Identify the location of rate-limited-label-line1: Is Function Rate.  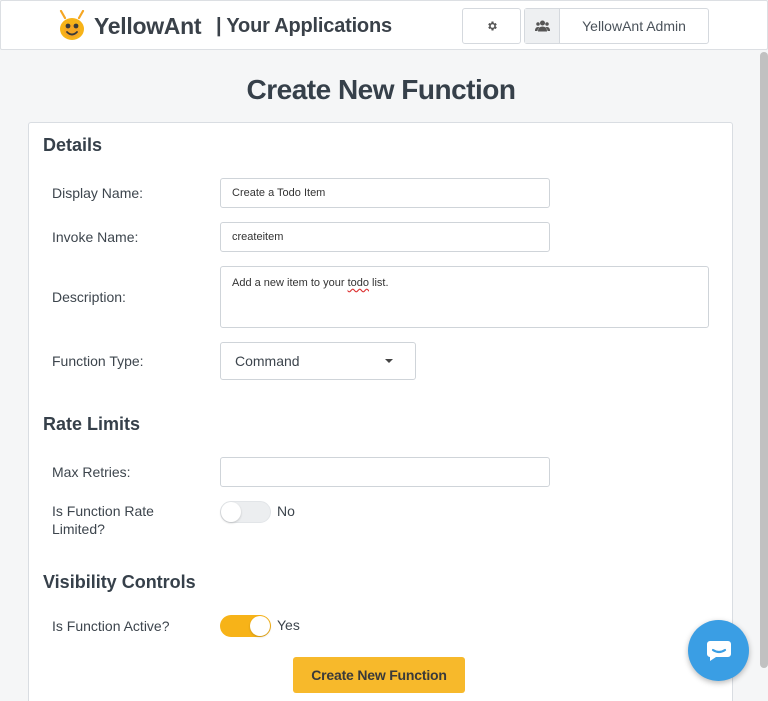
(103, 511).